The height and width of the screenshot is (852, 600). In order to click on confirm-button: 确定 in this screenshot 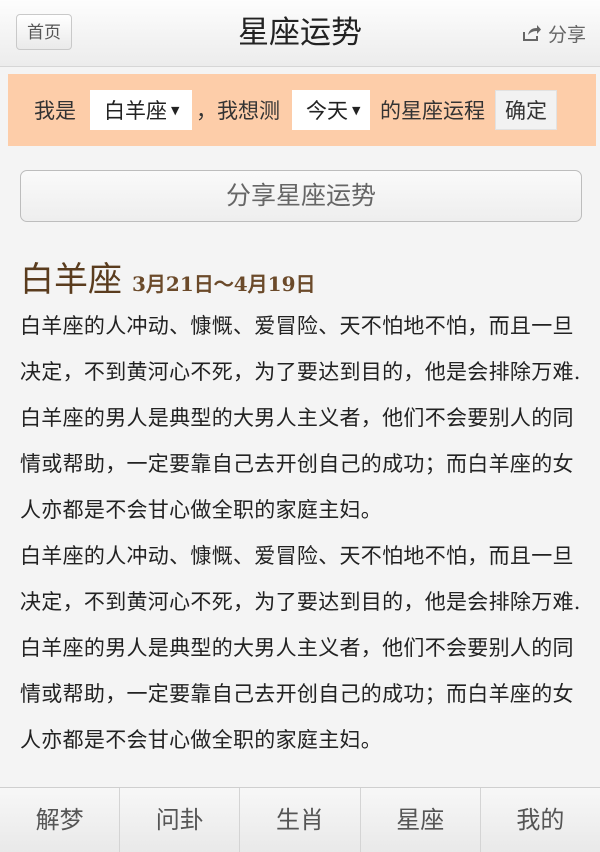, I will do `click(526, 110)`.